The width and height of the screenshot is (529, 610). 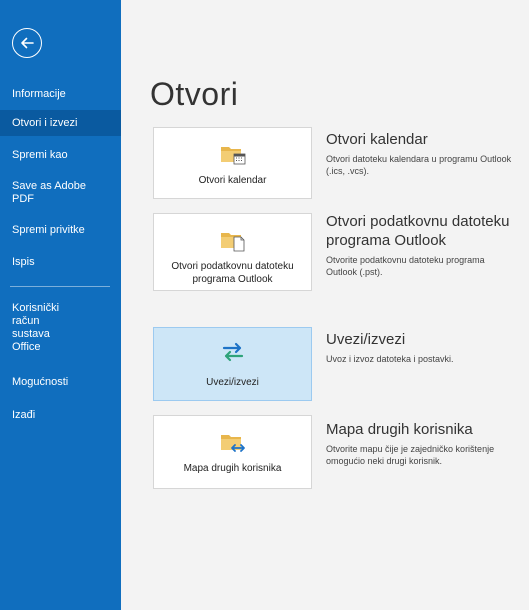 I want to click on nav-item-izadi: Izađi, so click(x=60, y=415).